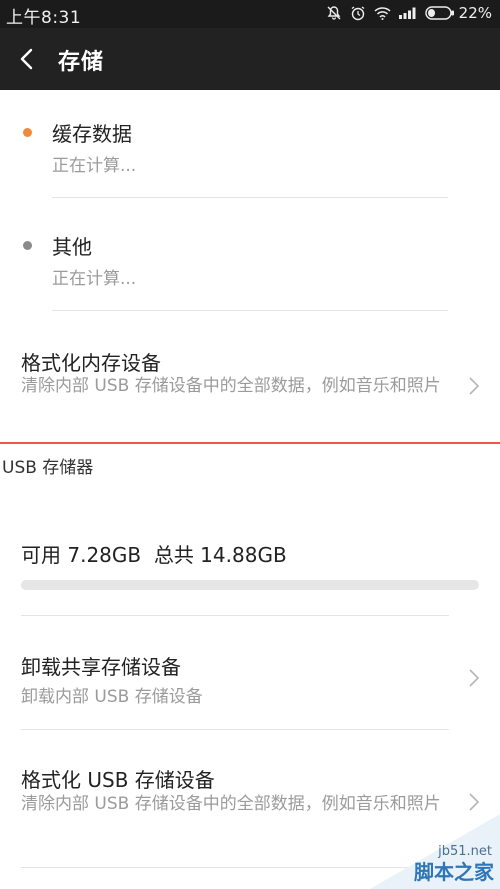  What do you see at coordinates (101, 667) in the screenshot?
I see `unmount-title: 卸载共享存储设备` at bounding box center [101, 667].